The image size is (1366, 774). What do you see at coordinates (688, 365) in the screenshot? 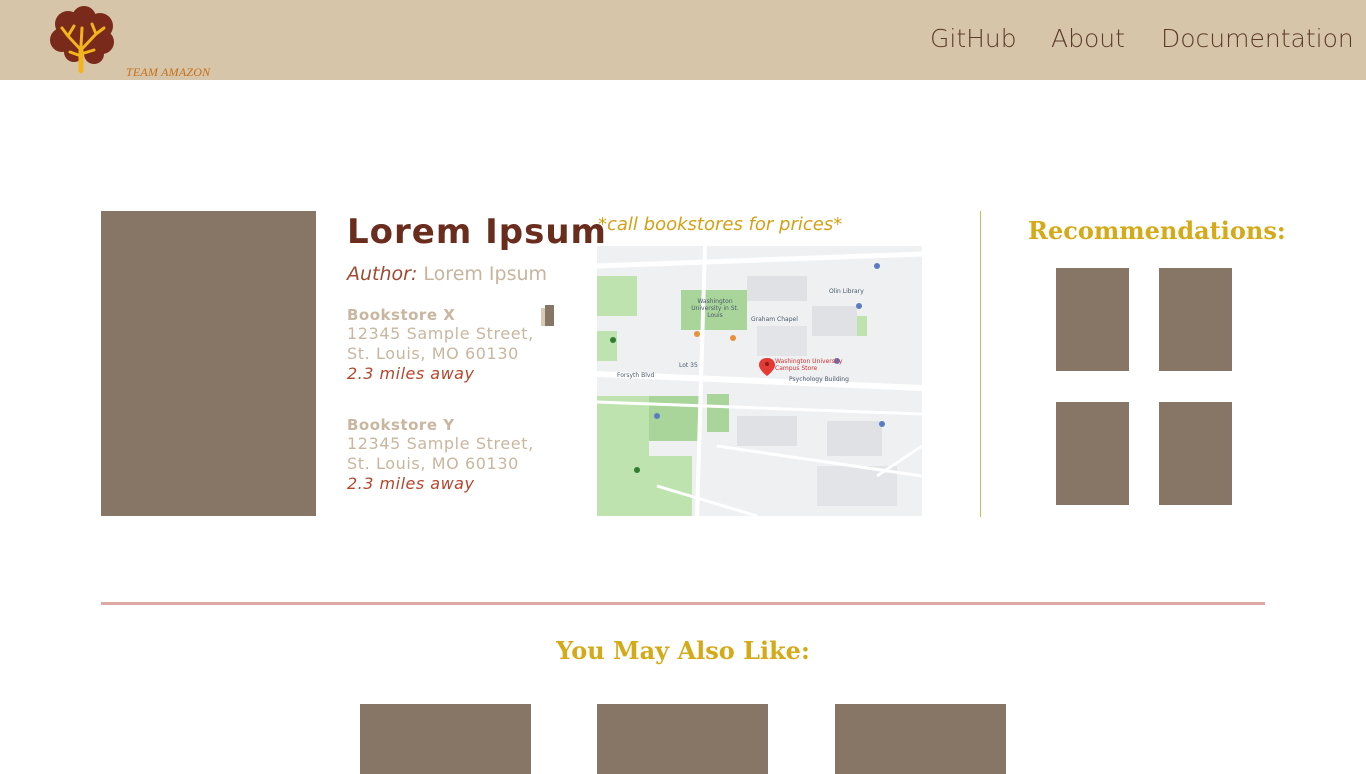
I see `map-label: Lot 35` at bounding box center [688, 365].